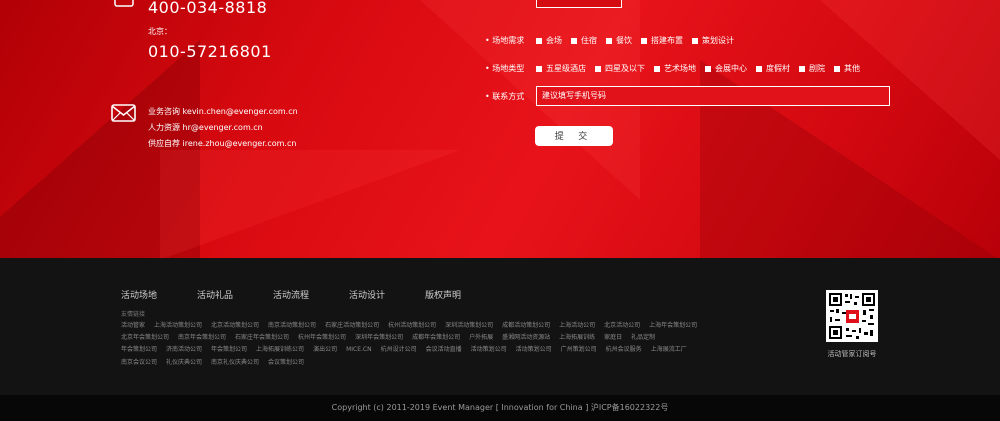  Describe the element at coordinates (139, 362) in the screenshot. I see `friend-link: 南京会议公司` at that location.